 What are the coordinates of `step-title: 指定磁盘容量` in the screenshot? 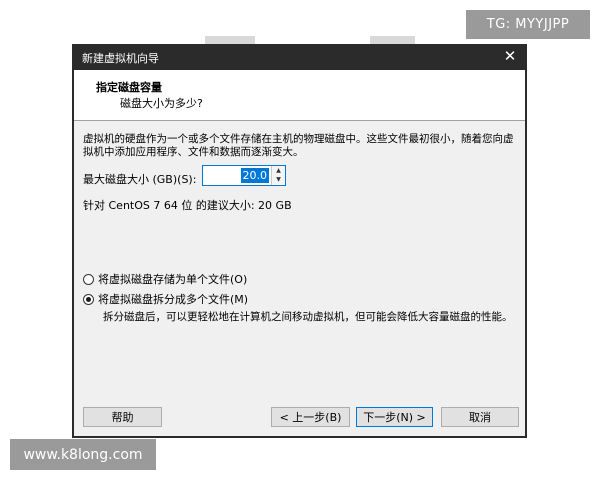 It's located at (129, 87).